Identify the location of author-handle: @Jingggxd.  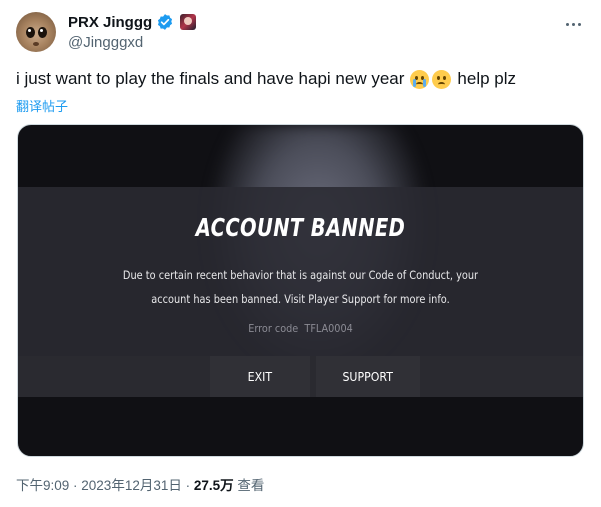
(132, 42).